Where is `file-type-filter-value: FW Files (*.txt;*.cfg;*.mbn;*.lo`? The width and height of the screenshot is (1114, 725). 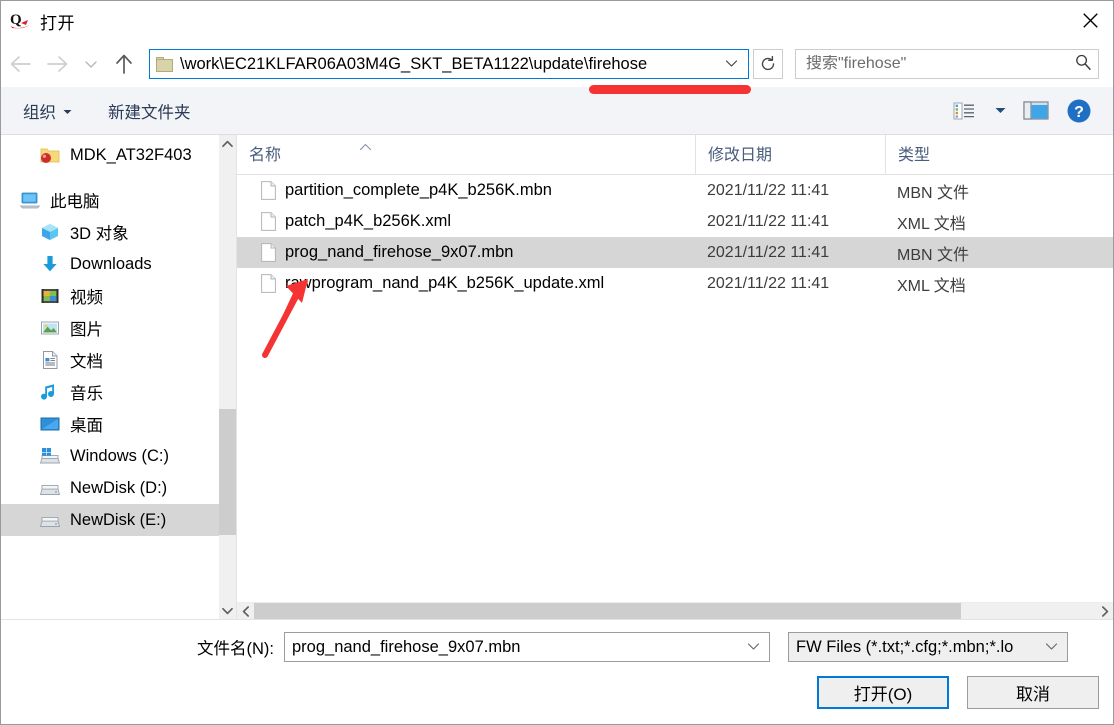
file-type-filter-value: FW Files (*.txt;*.cfg;*.mbn;*.lo is located at coordinates (905, 646).